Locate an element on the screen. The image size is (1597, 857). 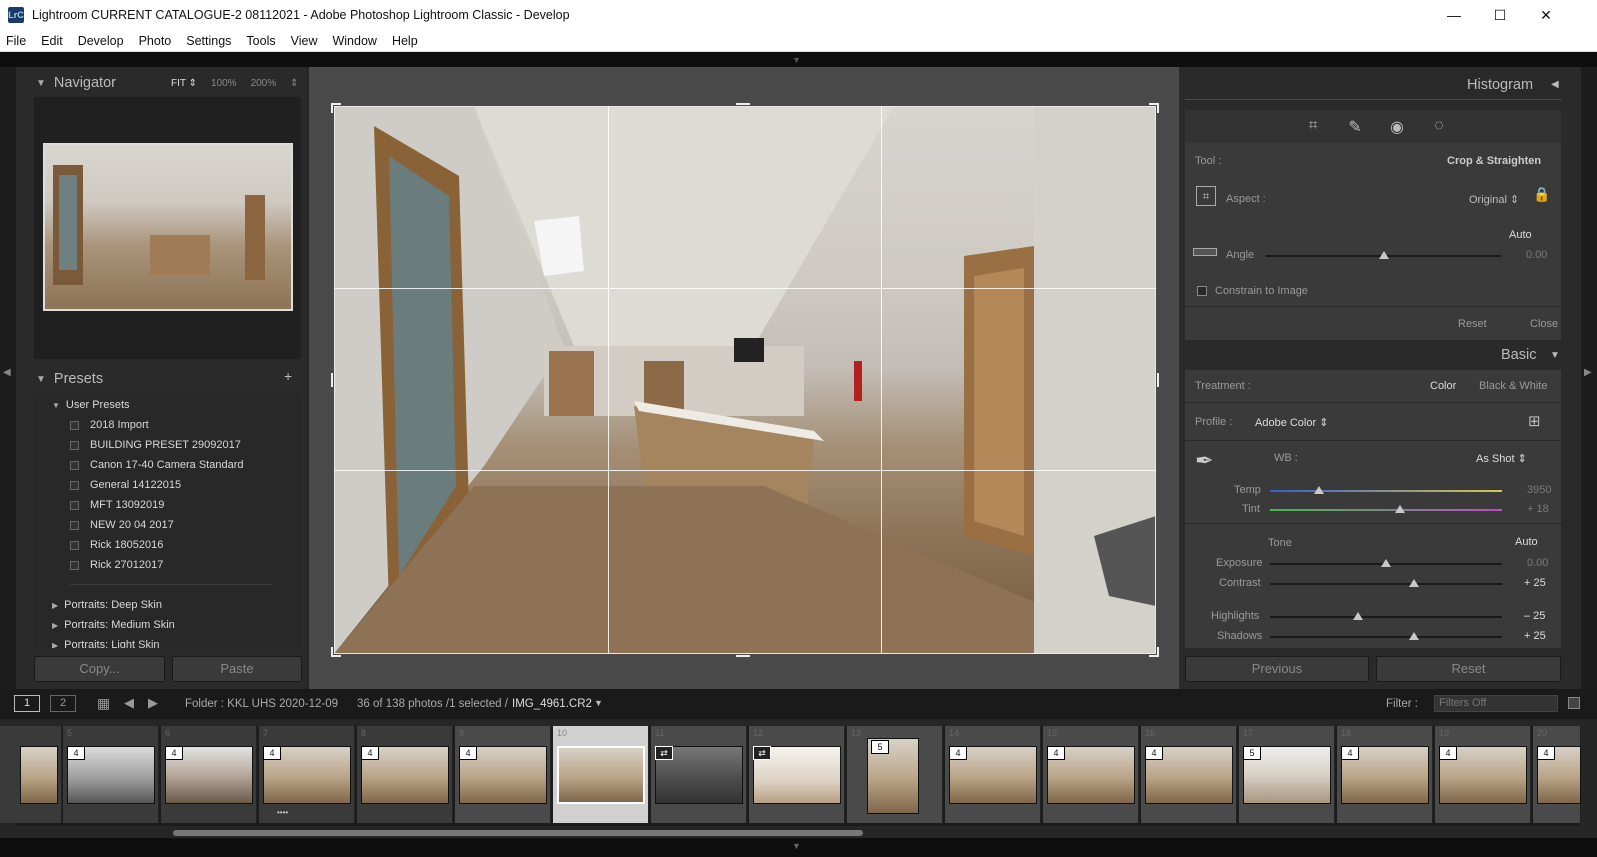
menu-view: View is located at coordinates (304, 41).